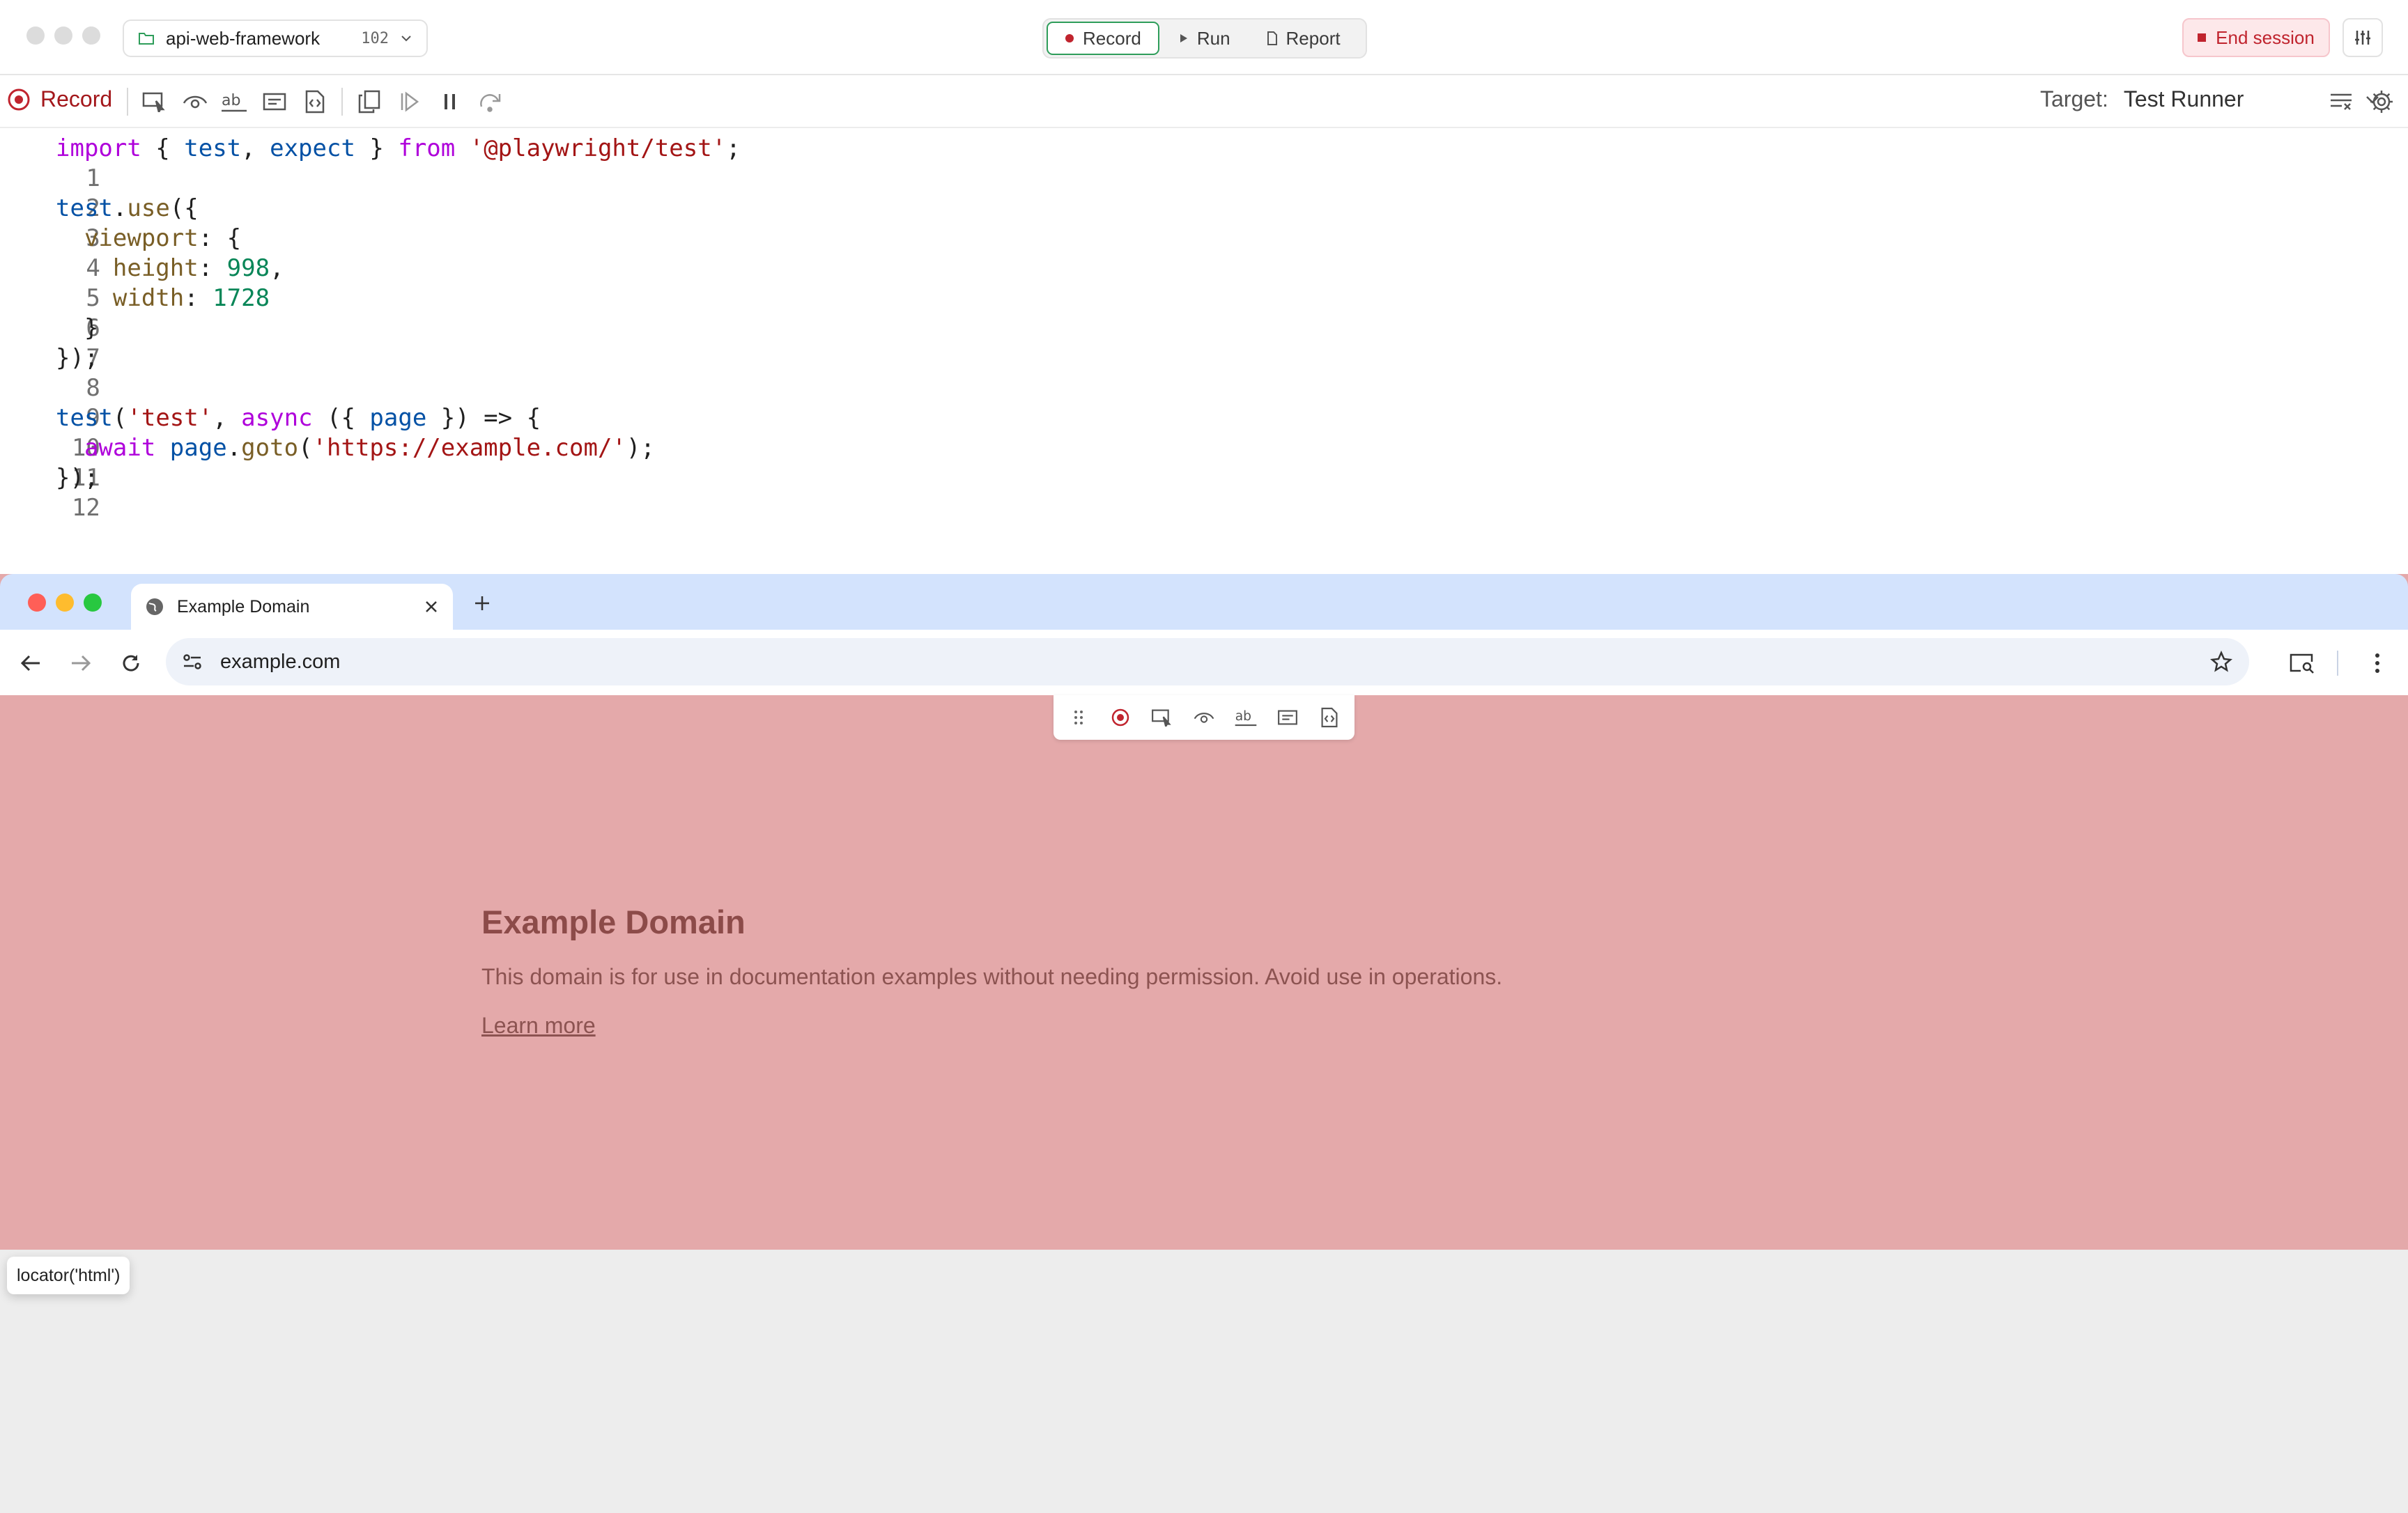  What do you see at coordinates (86, 508) in the screenshot?
I see `line-number: 12` at bounding box center [86, 508].